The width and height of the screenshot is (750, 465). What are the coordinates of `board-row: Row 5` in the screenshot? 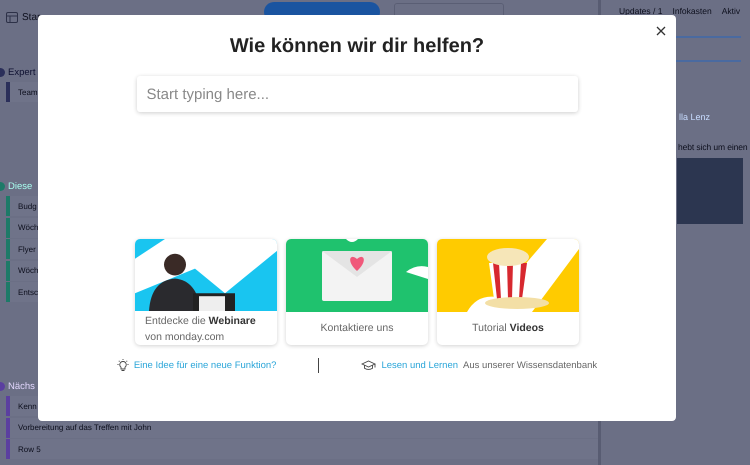 It's located at (302, 449).